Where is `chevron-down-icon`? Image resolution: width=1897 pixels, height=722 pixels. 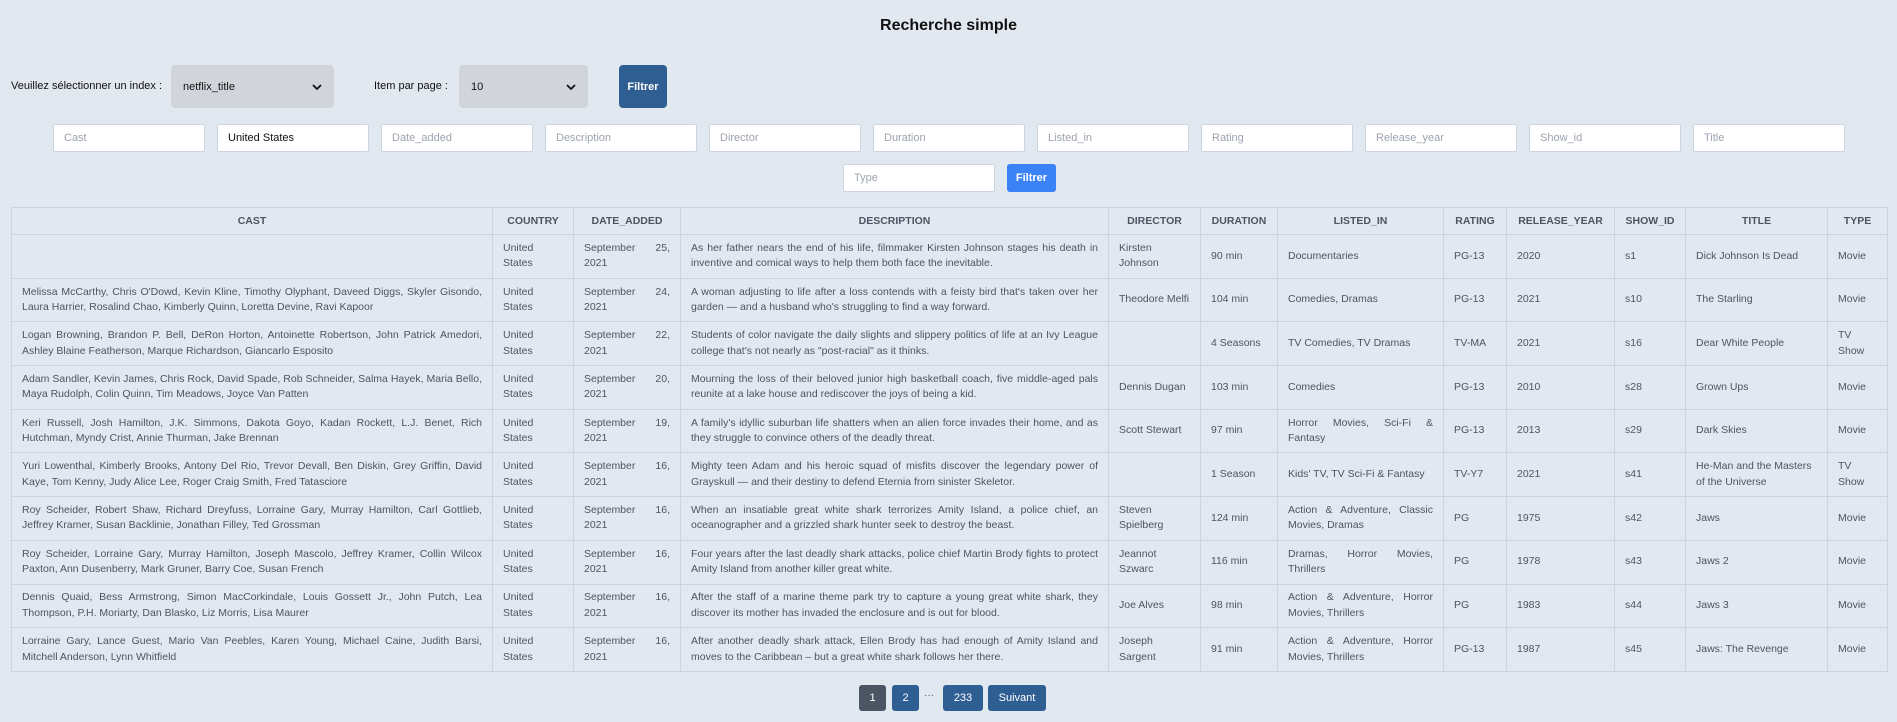 chevron-down-icon is located at coordinates (571, 86).